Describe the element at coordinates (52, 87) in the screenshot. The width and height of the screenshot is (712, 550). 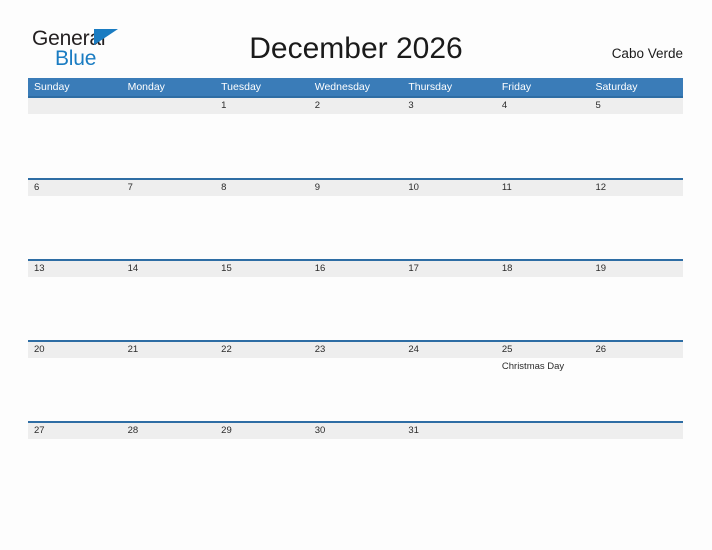
I see `weekday-header-sunday: Sunday` at that location.